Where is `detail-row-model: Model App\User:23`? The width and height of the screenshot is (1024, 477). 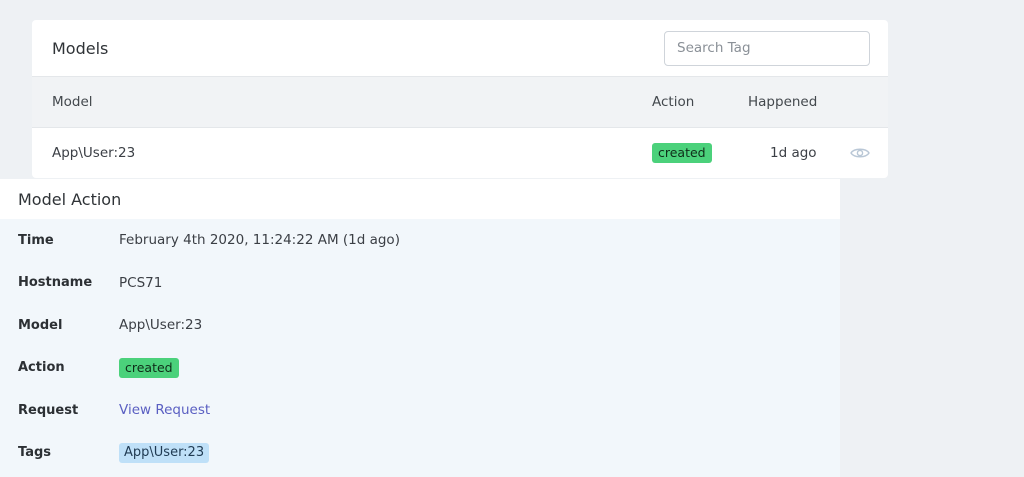
detail-row-model: Model App\User:23 is located at coordinates (420, 325).